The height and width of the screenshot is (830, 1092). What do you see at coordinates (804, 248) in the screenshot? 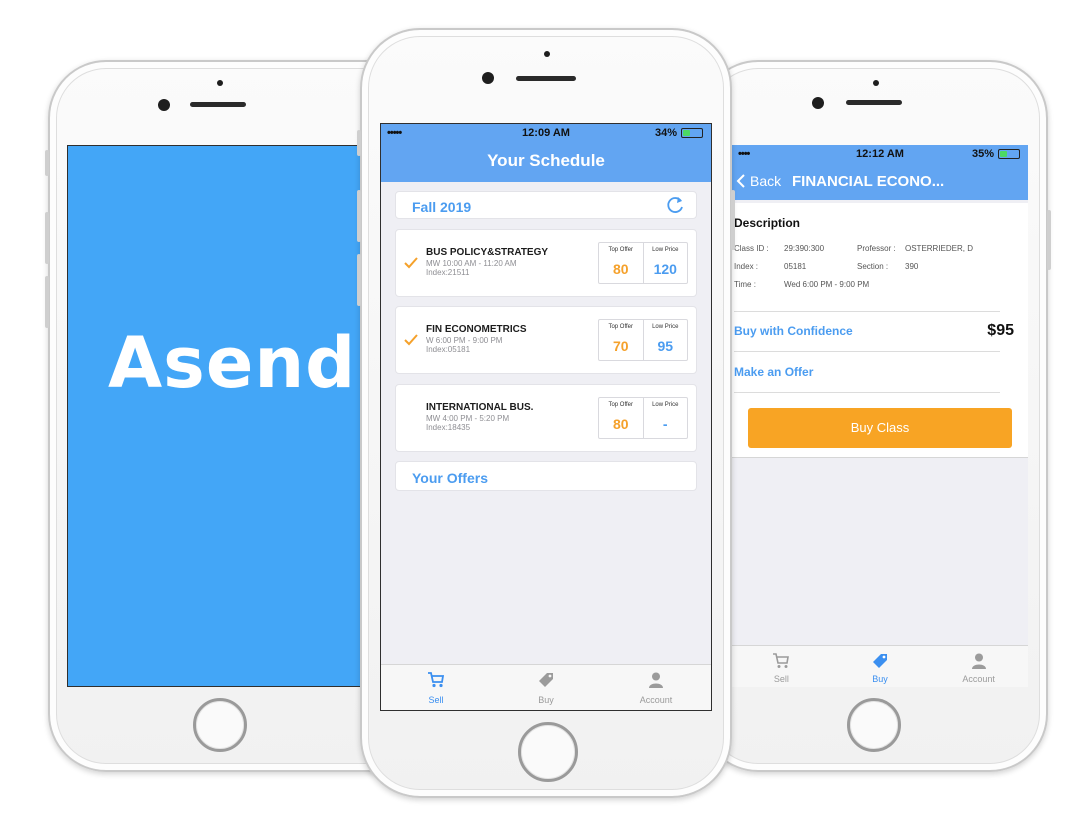
I see `class-id-value: 29:390:300` at bounding box center [804, 248].